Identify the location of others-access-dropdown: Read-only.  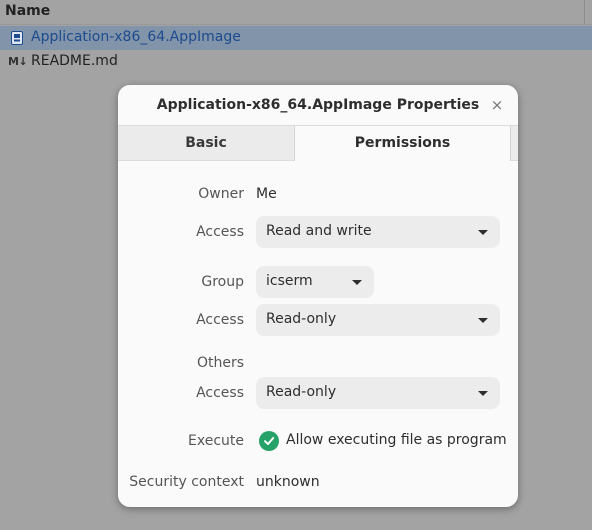
(378, 393).